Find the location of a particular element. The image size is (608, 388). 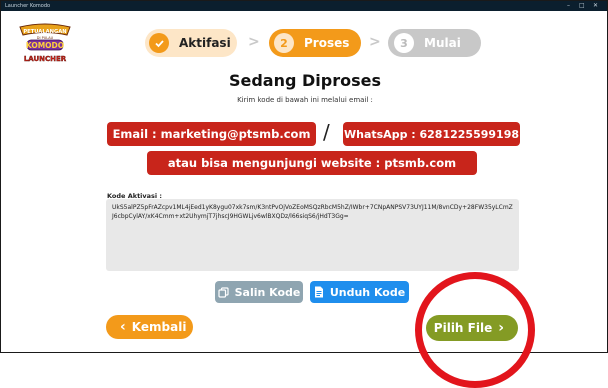

logo-line2: DI PULAU is located at coordinates (45, 38).